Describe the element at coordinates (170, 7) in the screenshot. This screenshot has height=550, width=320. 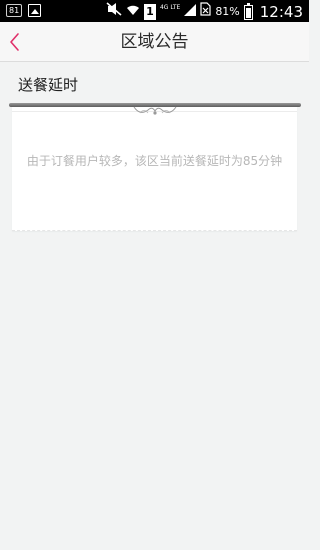
I see `network-type-label: 4G LTE` at that location.